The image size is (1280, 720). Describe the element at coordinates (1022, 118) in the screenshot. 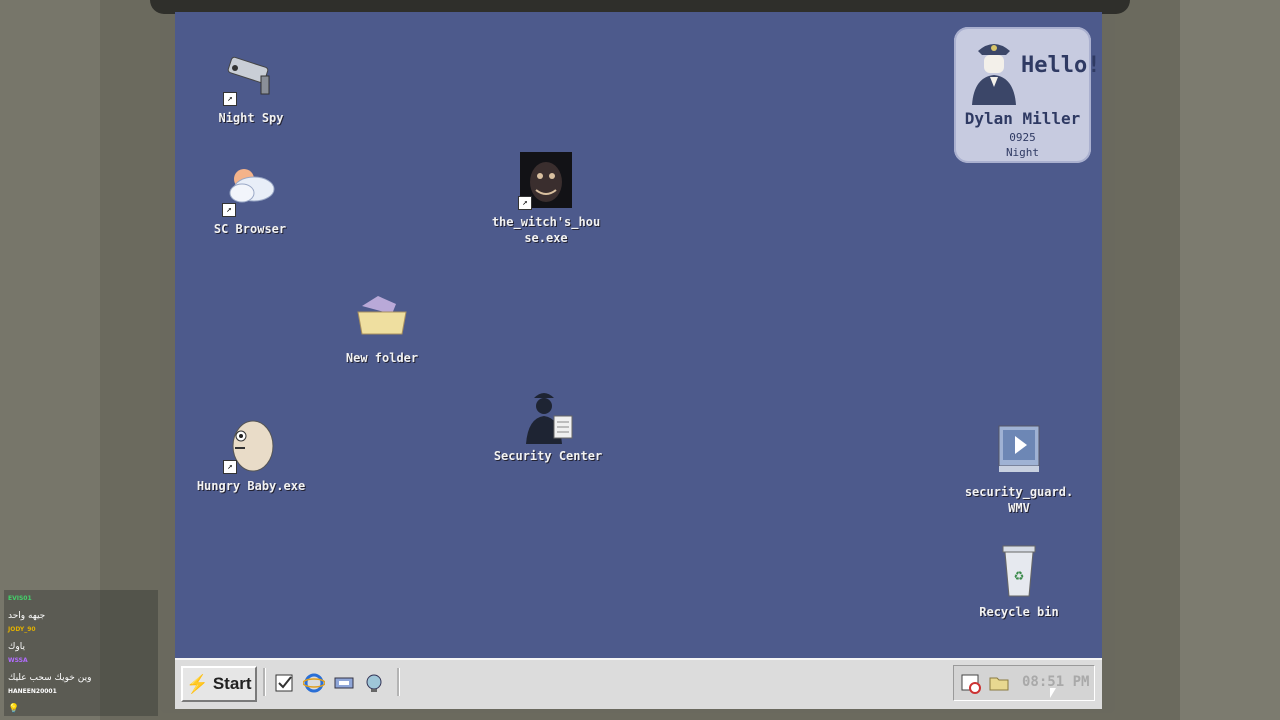

I see `user-name: Dylan Miller` at that location.